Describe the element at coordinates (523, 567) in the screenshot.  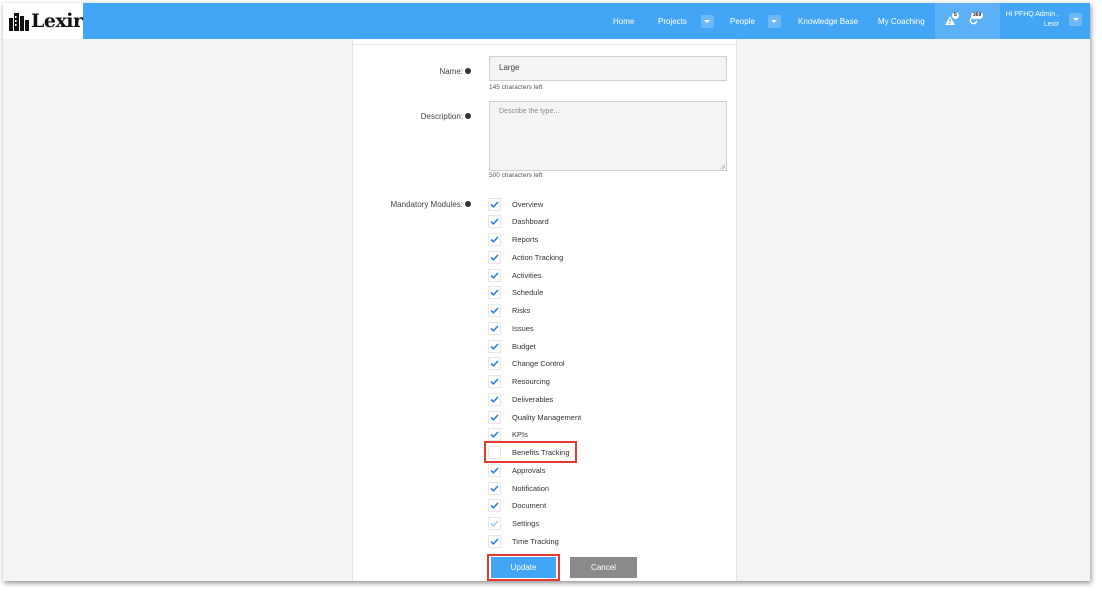
I see `update-button-highlight` at that location.